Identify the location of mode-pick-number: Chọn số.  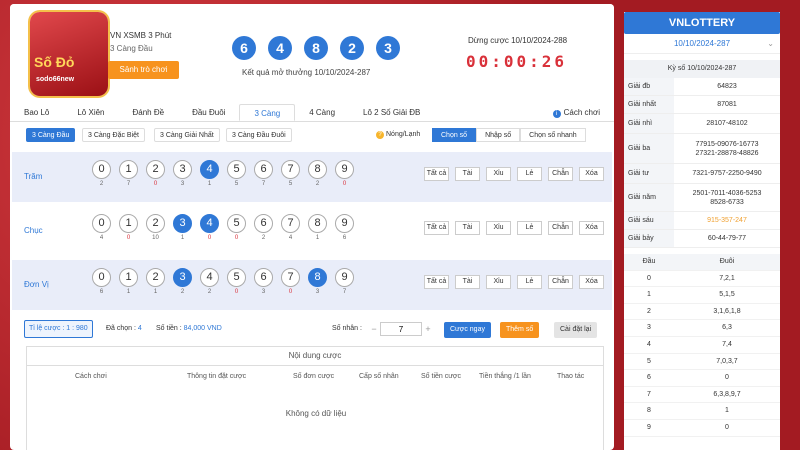
(454, 135).